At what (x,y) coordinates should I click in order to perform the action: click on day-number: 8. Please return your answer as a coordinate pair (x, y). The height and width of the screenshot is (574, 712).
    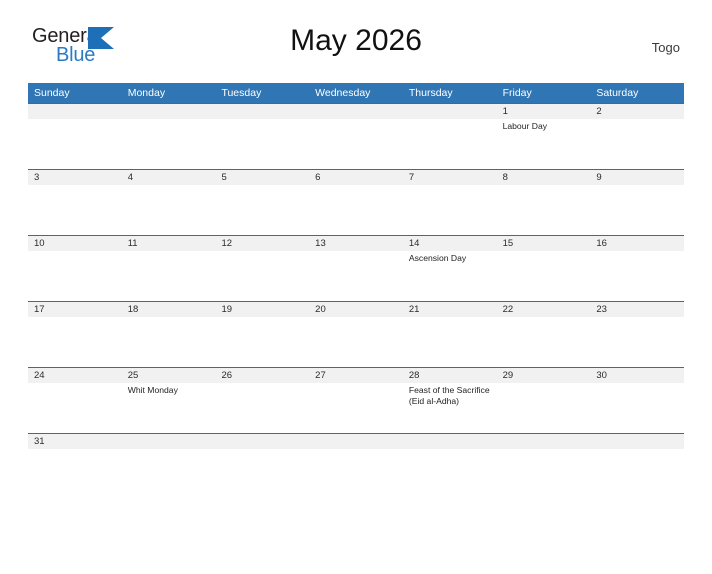
    Looking at the image, I should click on (543, 177).